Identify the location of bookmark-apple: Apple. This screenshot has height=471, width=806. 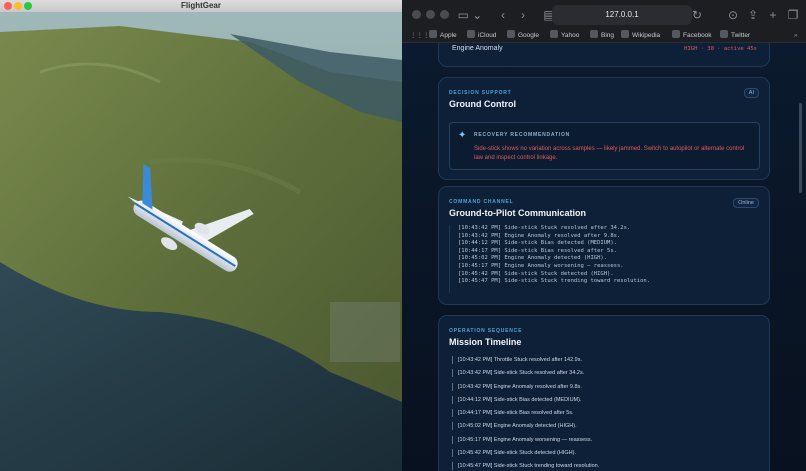
(443, 35).